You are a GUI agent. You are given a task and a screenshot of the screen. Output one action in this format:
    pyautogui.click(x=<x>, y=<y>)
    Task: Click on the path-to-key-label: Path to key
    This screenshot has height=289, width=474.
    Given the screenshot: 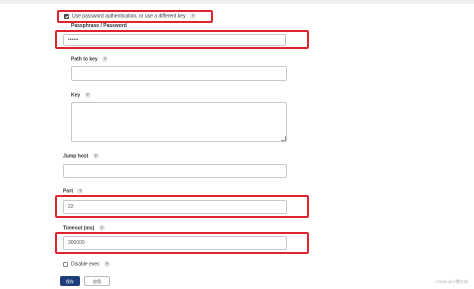 What is the action you would take?
    pyautogui.click(x=84, y=59)
    